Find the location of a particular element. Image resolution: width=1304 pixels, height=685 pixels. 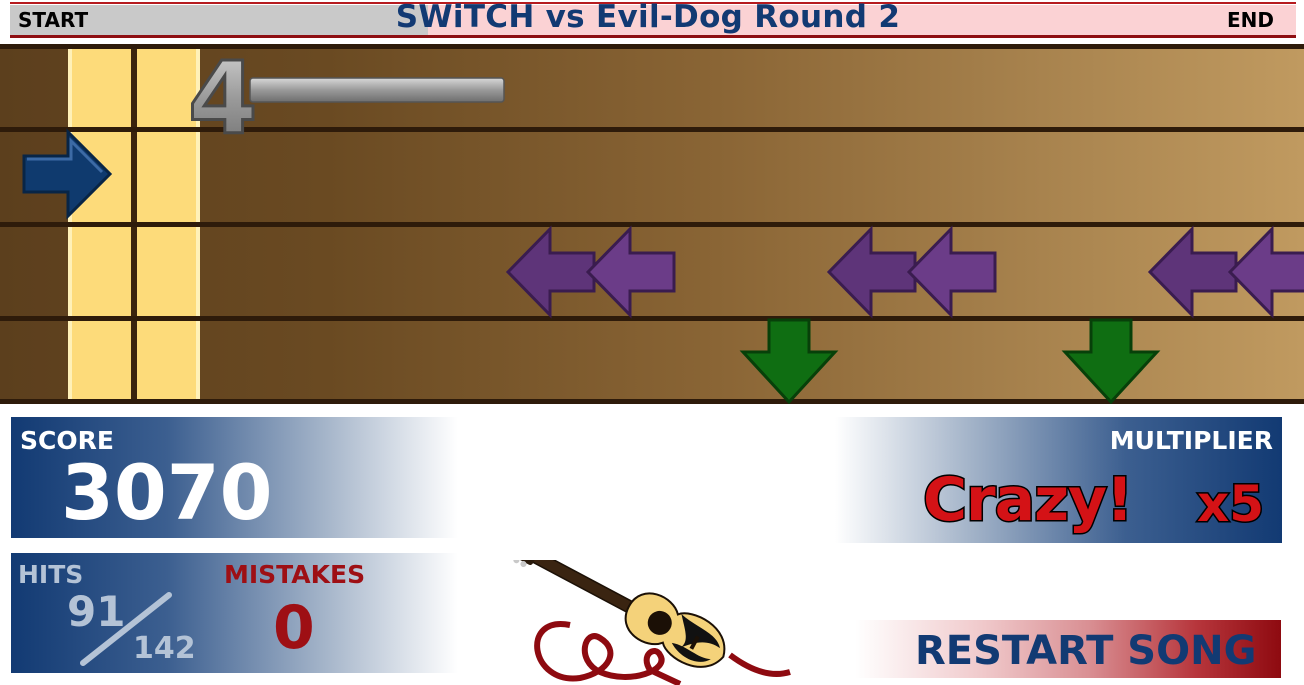

song-title: SWiTCH vs Evil-Dog Round 2 is located at coordinates (648, 17).